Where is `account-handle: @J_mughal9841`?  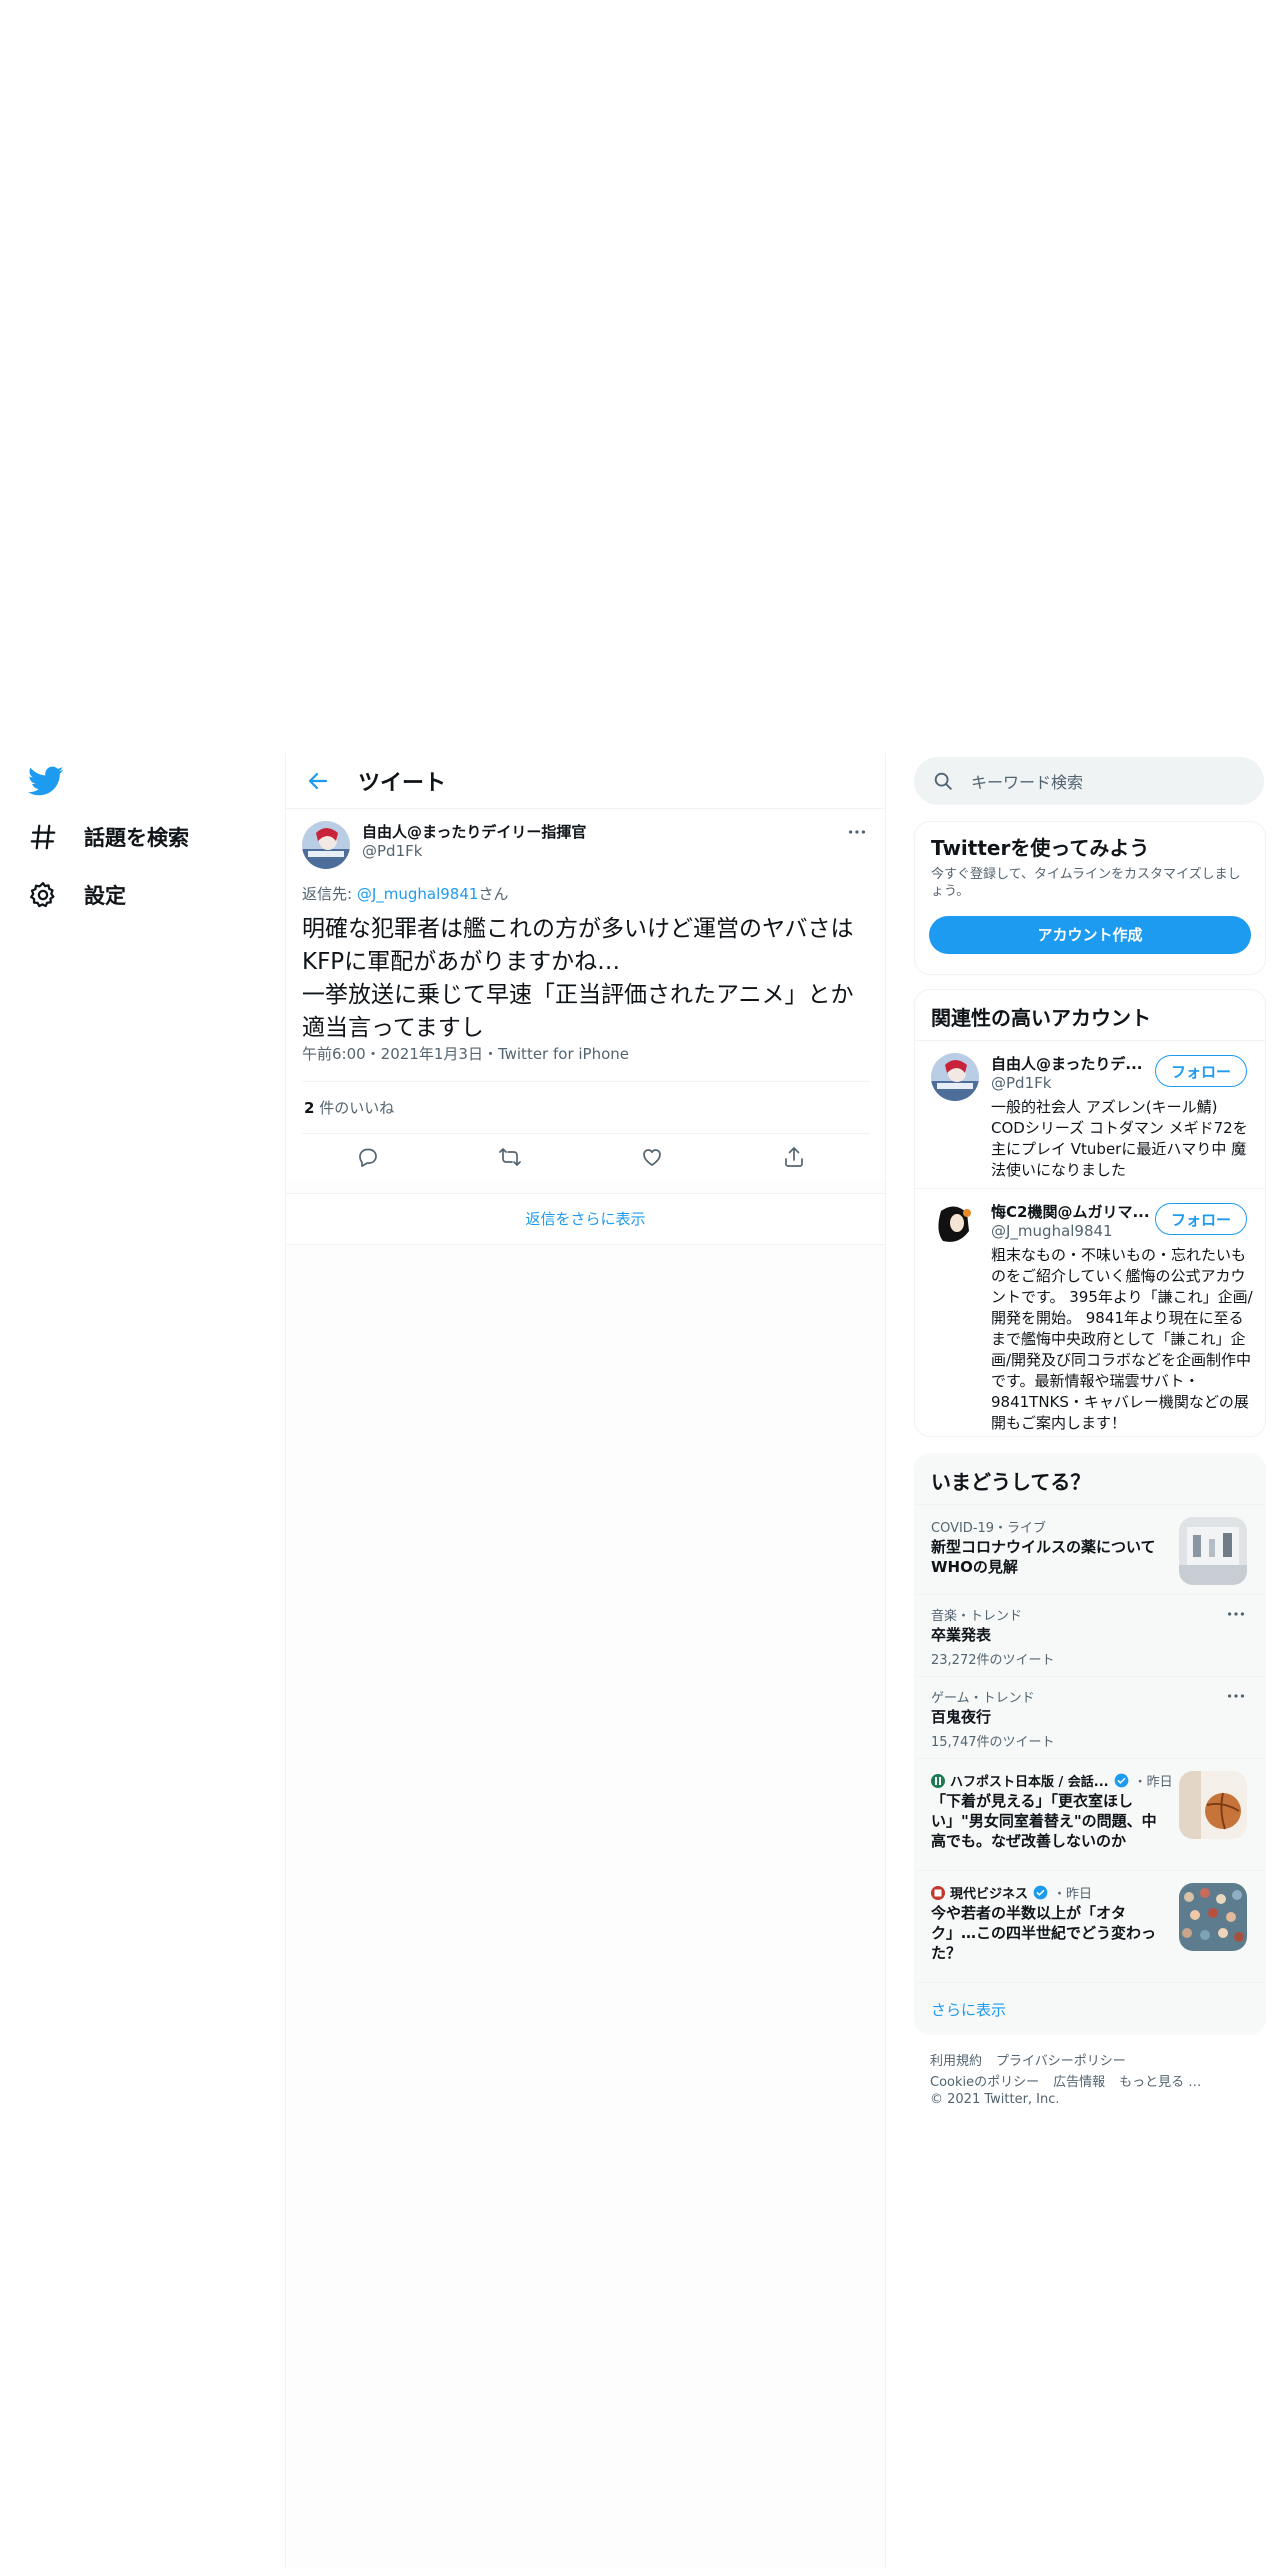
account-handle: @J_mughal9841 is located at coordinates (1052, 1231).